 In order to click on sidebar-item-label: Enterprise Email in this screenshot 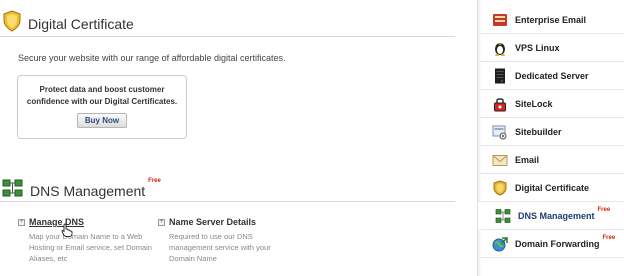, I will do `click(551, 19)`.